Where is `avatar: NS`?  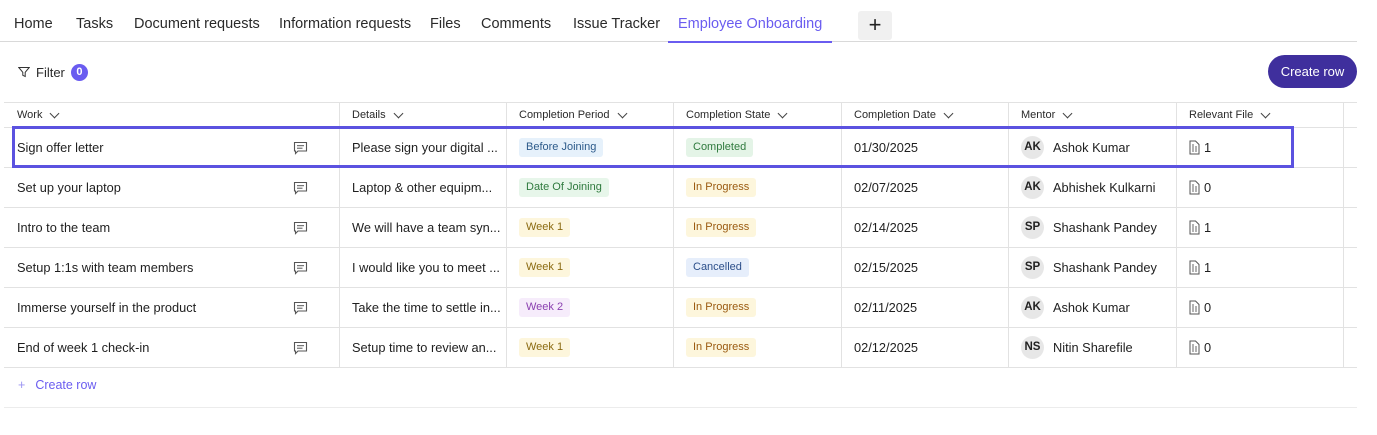
avatar: NS is located at coordinates (1032, 347).